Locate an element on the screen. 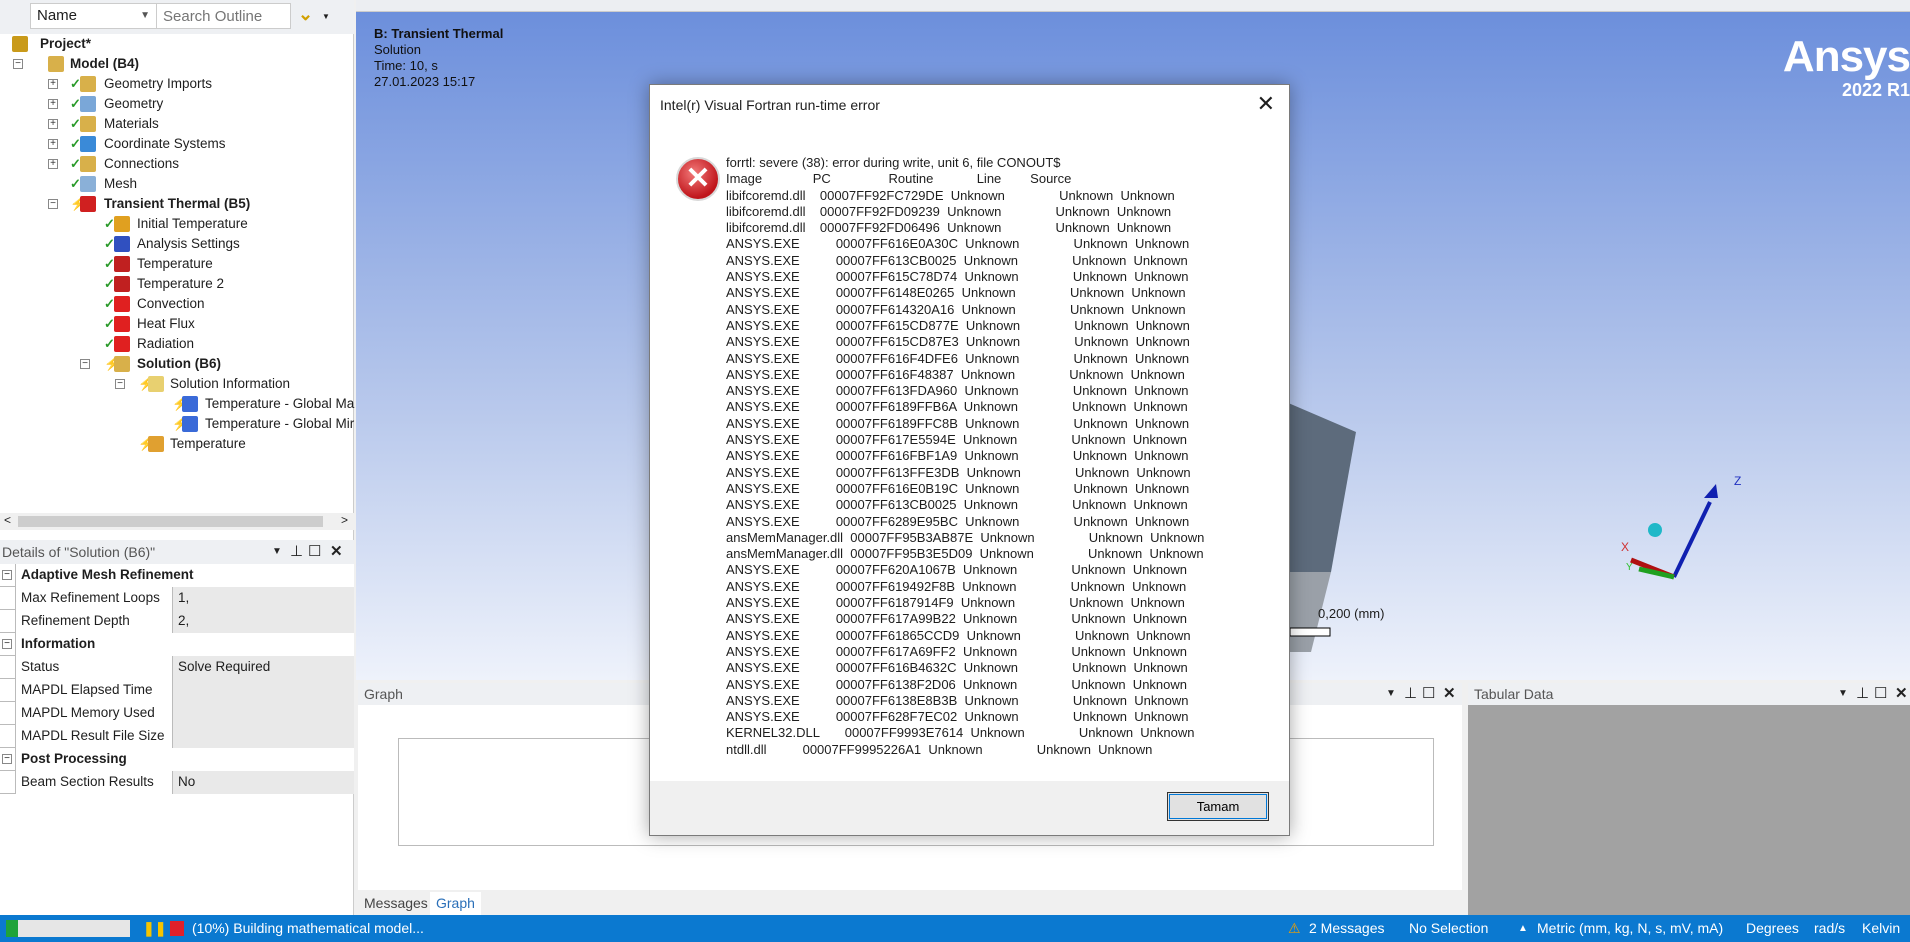  group-label: Adaptive Mesh Refinement is located at coordinates (184, 575).